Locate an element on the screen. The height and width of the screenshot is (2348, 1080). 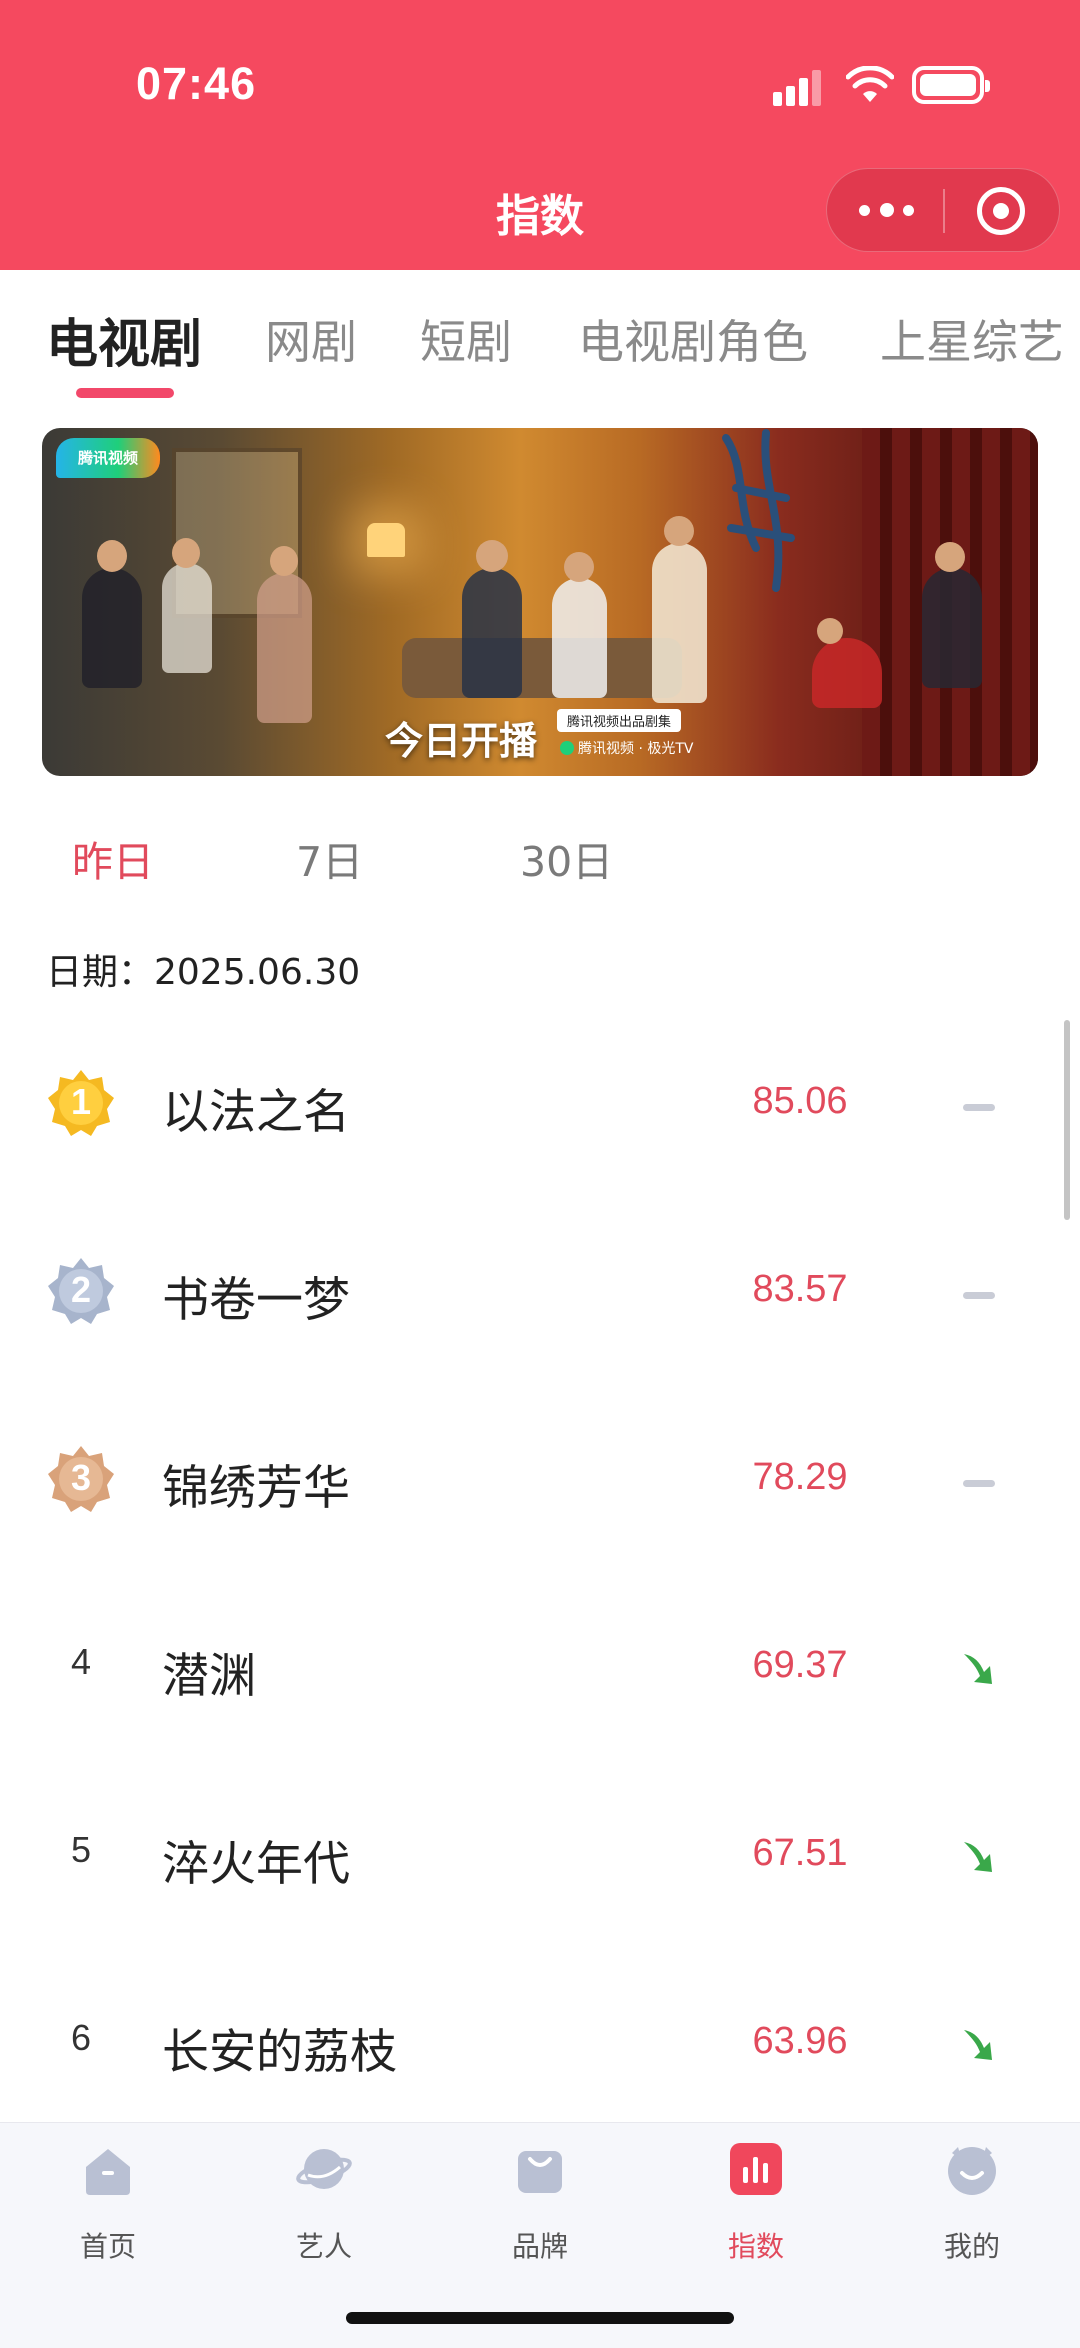
tab-web-series: 网剧 is located at coordinates (311, 339).